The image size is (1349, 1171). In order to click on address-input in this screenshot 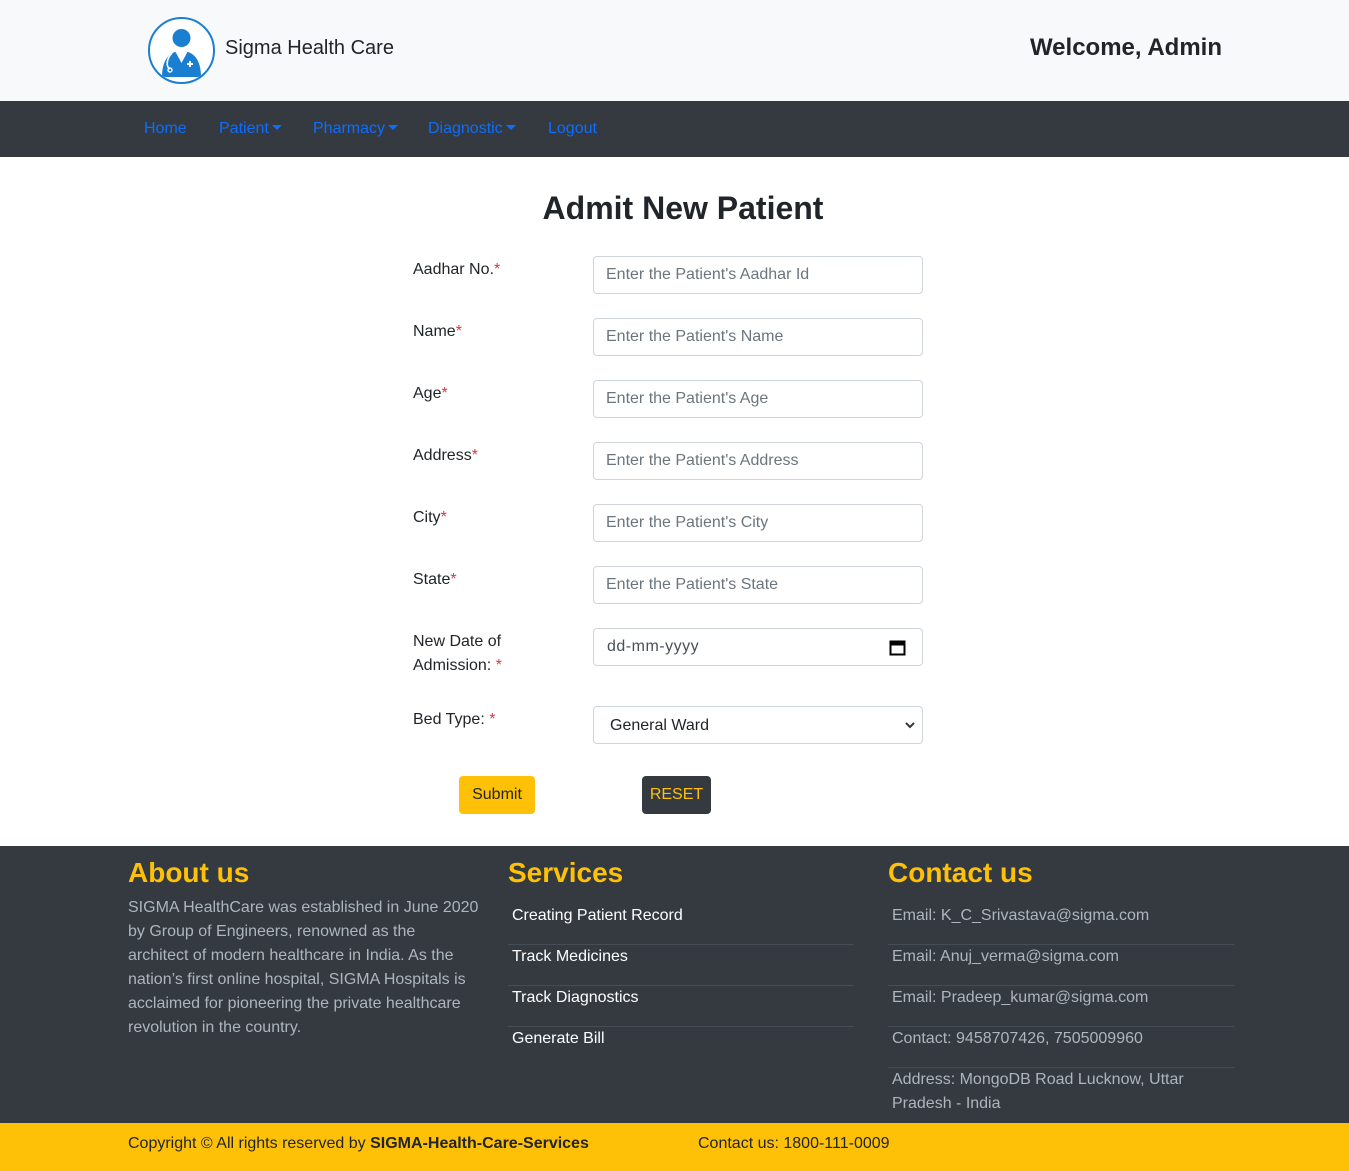, I will do `click(758, 461)`.